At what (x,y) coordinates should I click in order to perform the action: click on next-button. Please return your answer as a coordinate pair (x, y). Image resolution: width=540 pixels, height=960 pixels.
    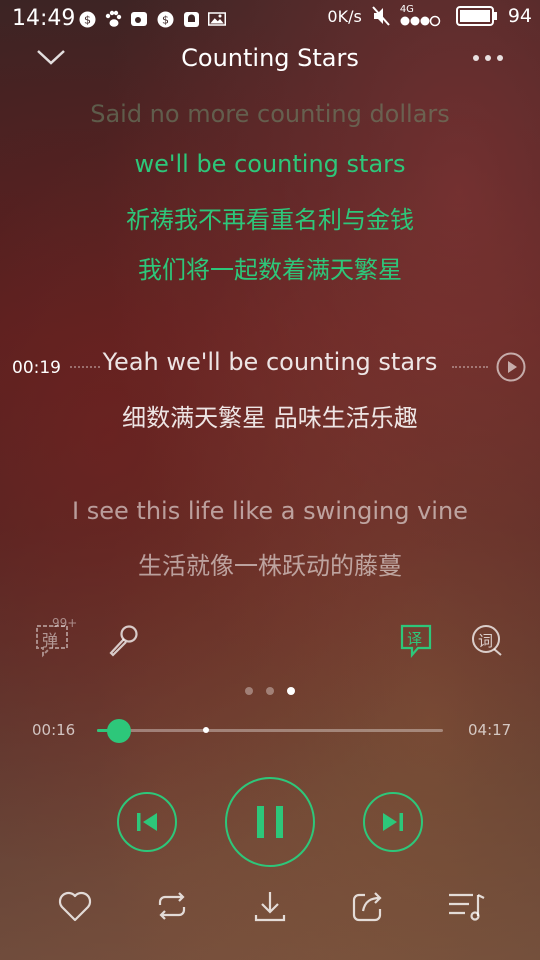
    Looking at the image, I should click on (393, 822).